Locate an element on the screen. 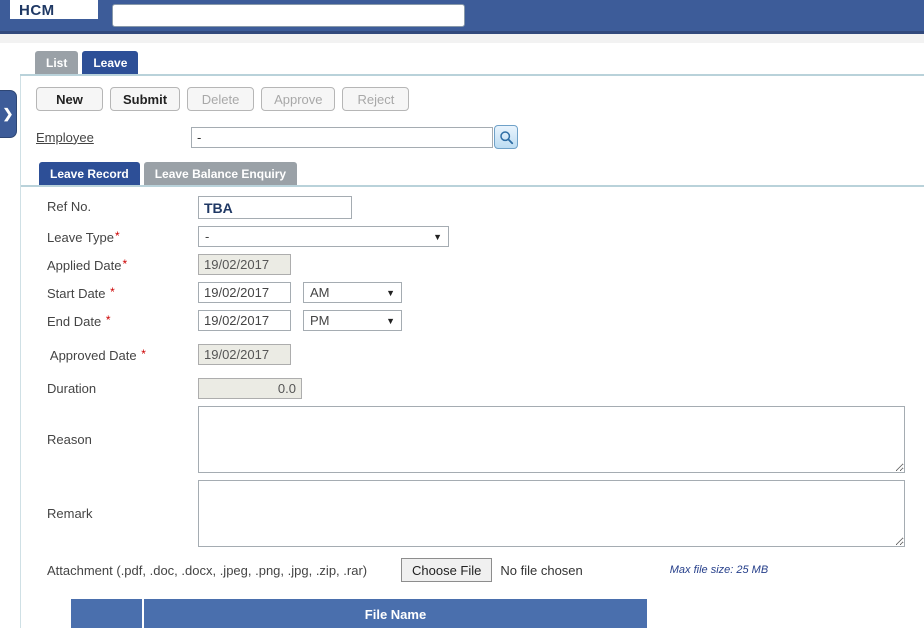 The image size is (924, 628). leave-type-select: - ▼ is located at coordinates (323, 236).